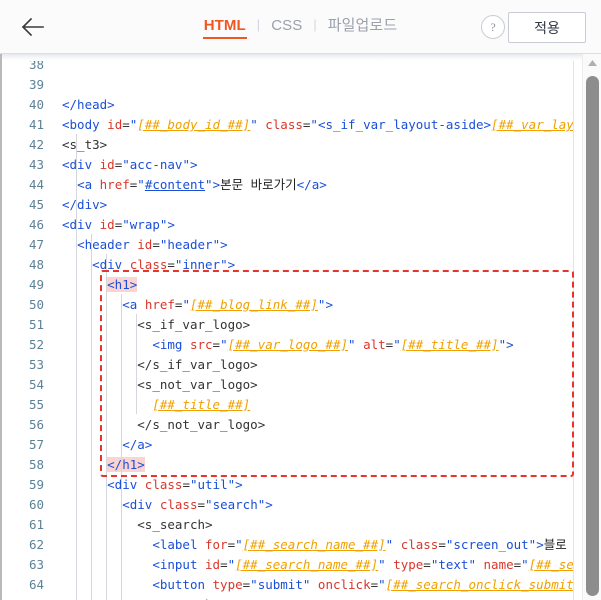 The height and width of the screenshot is (600, 601). What do you see at coordinates (363, 26) in the screenshot?
I see `tab-file-upload: 파일업로드` at bounding box center [363, 26].